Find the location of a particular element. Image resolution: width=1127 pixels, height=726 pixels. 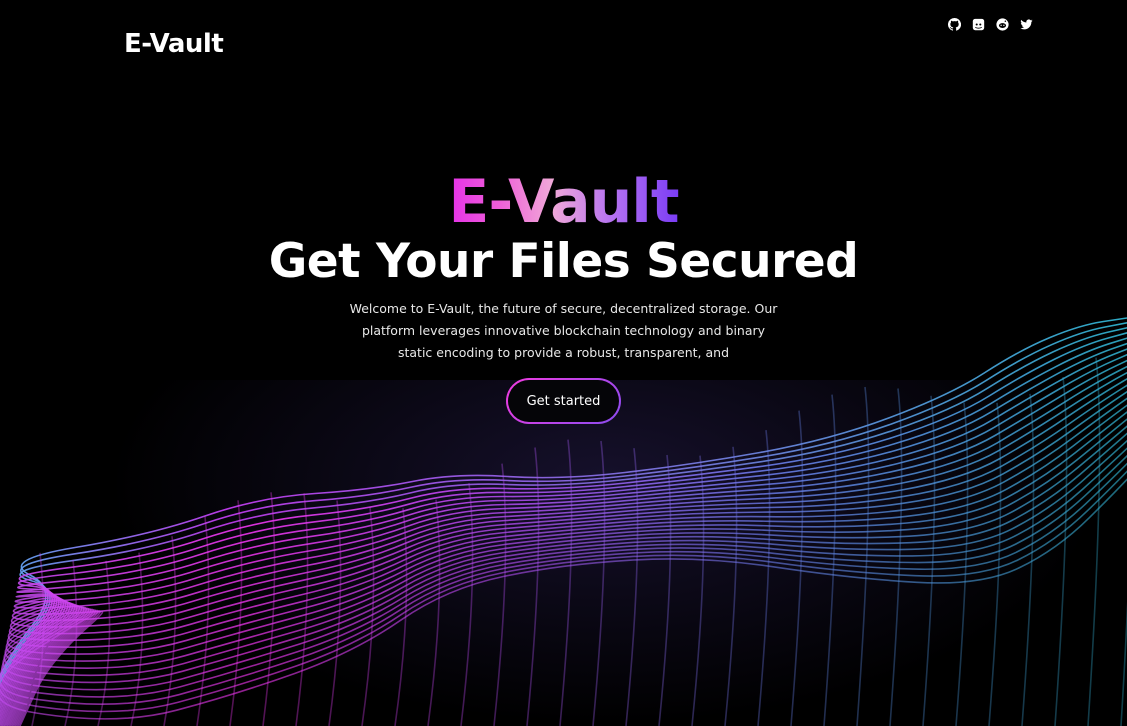

hero-headline: Get Your Files Secured is located at coordinates (563, 261).